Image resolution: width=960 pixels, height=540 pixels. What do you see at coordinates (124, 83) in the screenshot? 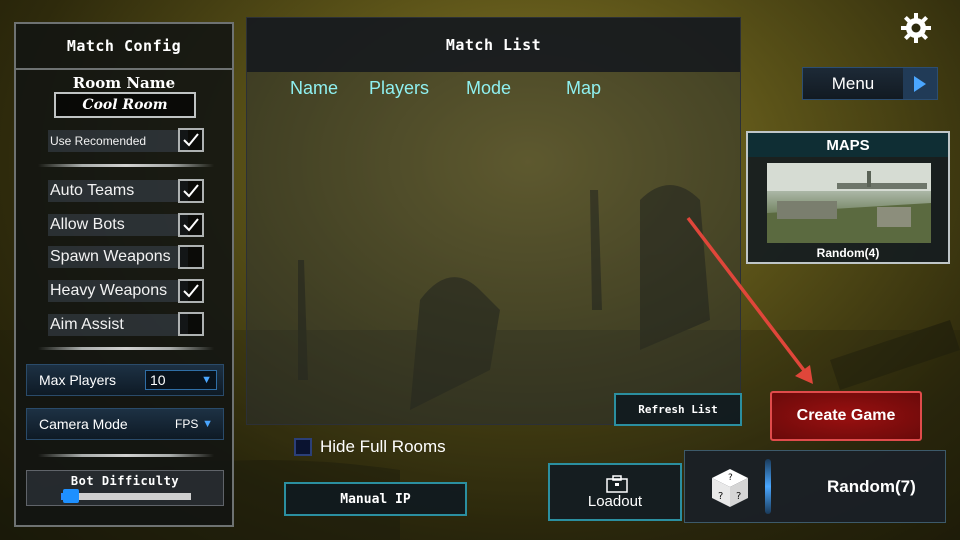
I see `room-name-label: Room Name` at bounding box center [124, 83].